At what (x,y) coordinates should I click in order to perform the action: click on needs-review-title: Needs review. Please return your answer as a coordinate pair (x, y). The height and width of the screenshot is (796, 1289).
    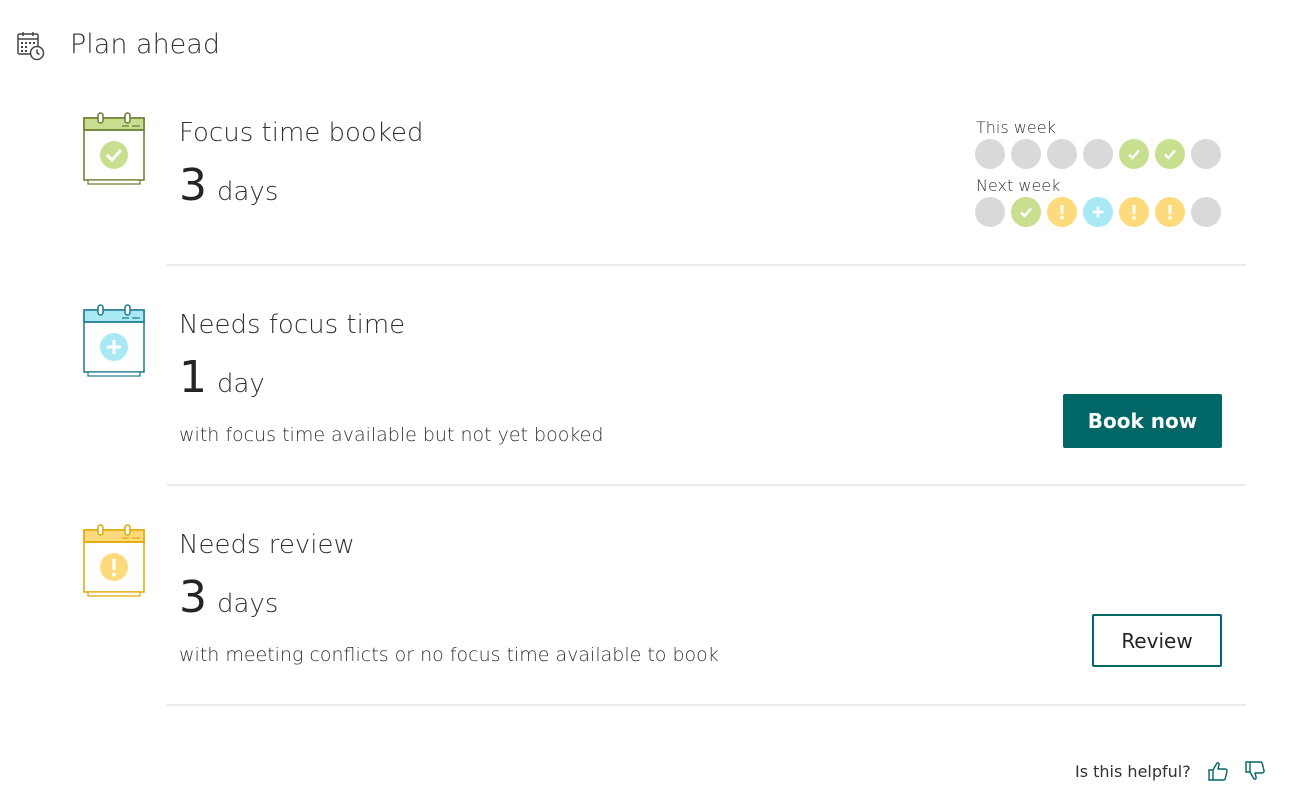
    Looking at the image, I should click on (267, 545).